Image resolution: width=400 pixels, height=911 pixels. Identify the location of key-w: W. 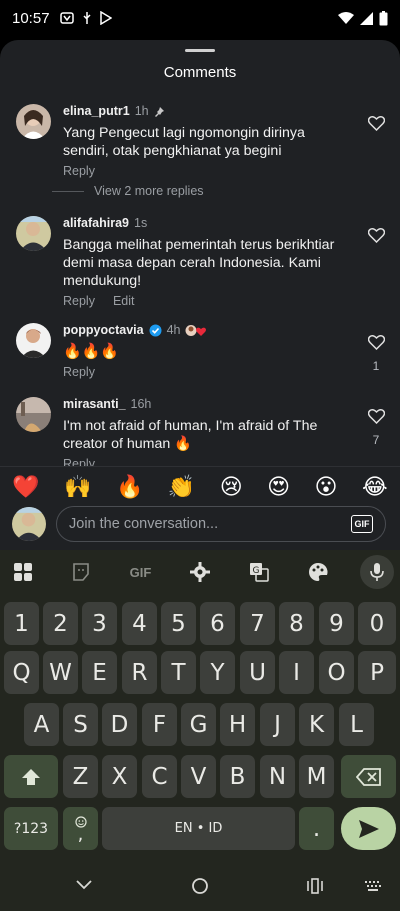
(60, 672).